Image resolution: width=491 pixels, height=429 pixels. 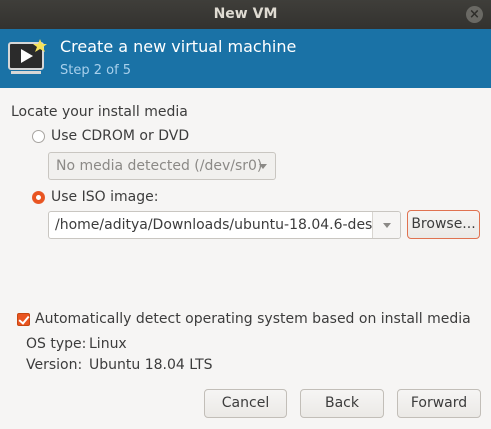 What do you see at coordinates (99, 112) in the screenshot?
I see `install-media-label: Locate your install media` at bounding box center [99, 112].